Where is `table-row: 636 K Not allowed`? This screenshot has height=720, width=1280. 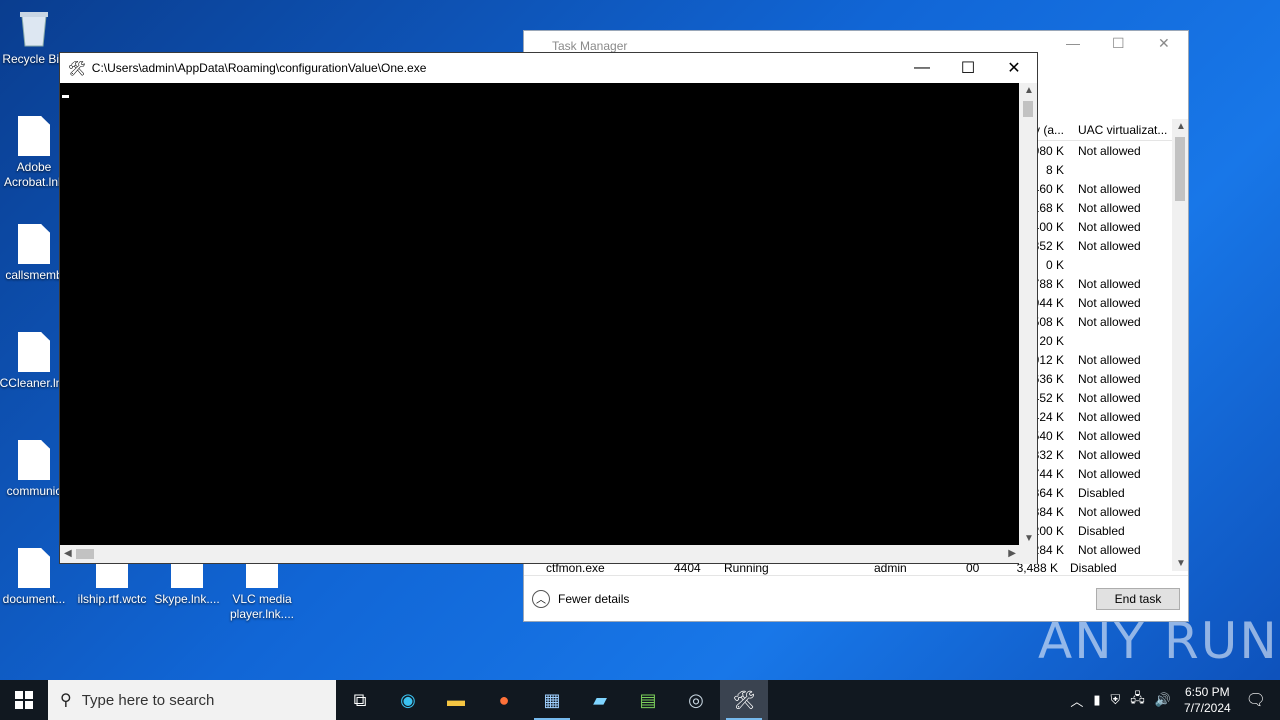
table-row: 636 K Not allowed is located at coordinates (1098, 378).